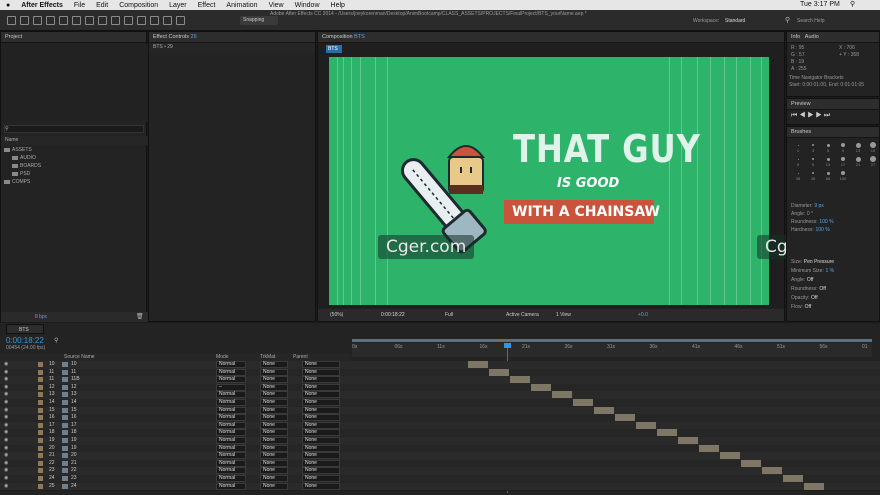 This screenshot has height=495, width=880. I want to click on menu-help: Help, so click(338, 5).